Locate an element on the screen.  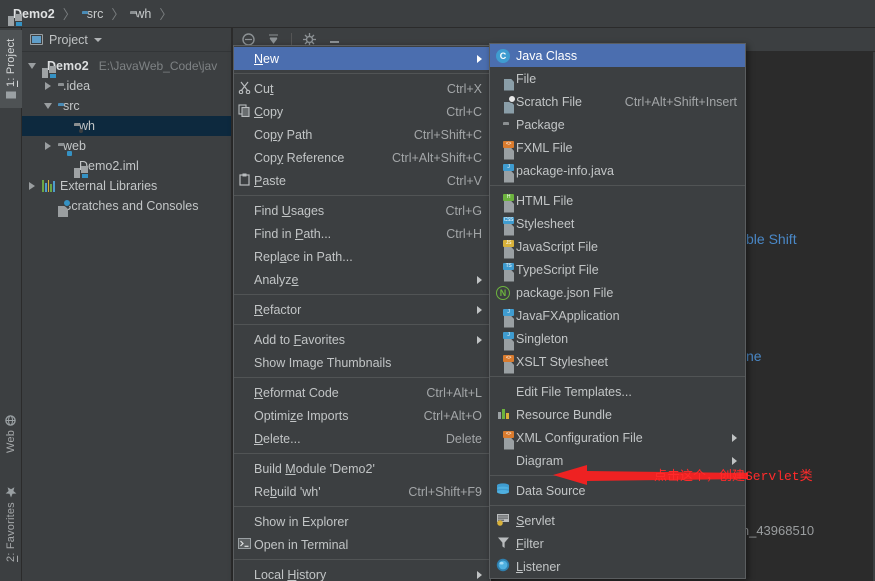
submenu-item-xslt-stylesheet: <> XSLT Stylesheet is located at coordinates (617, 362).